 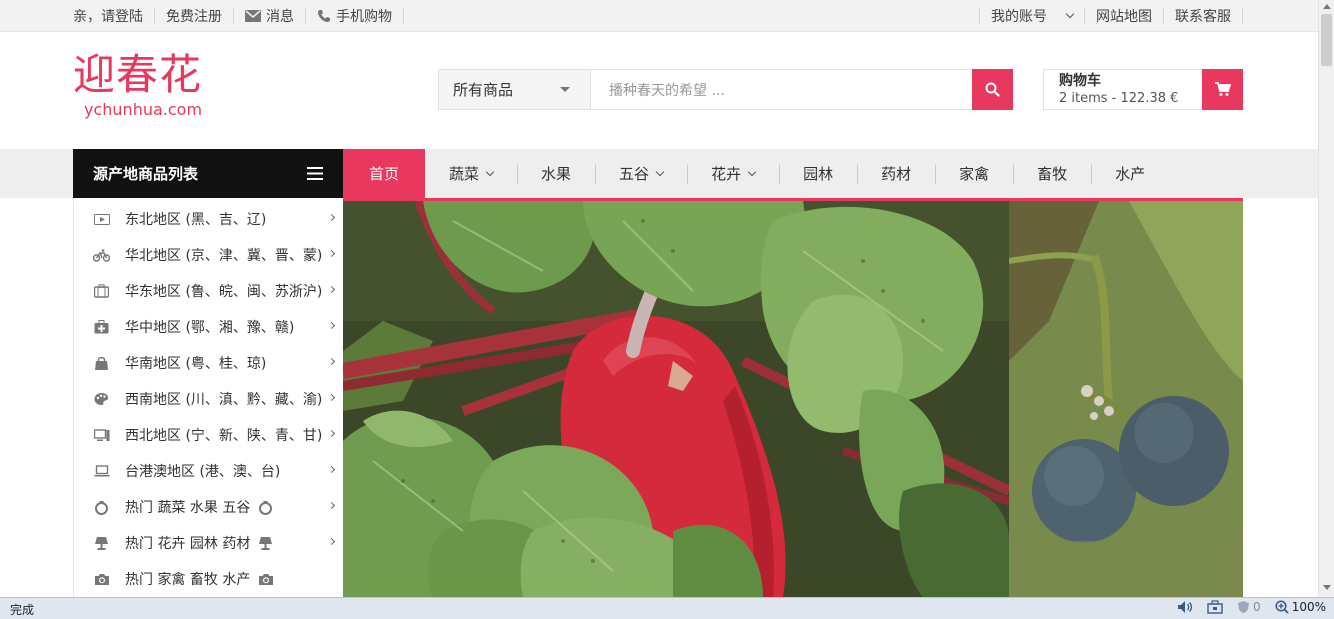 What do you see at coordinates (1080, 81) in the screenshot?
I see `cart-title: 购物车` at bounding box center [1080, 81].